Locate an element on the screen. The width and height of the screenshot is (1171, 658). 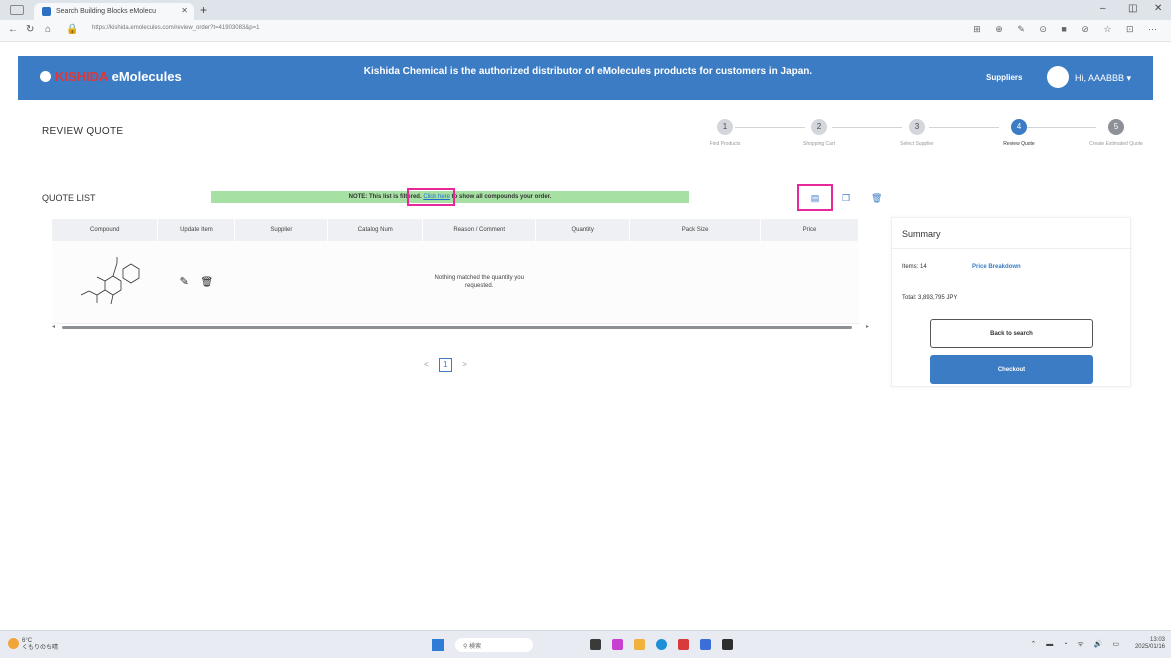
paint-icon is located at coordinates (617, 644).